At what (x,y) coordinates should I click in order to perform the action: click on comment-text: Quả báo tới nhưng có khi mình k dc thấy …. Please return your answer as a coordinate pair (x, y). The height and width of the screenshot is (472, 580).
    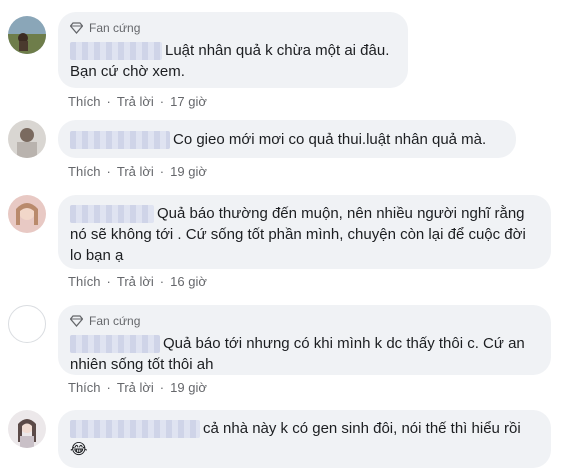
    Looking at the image, I should click on (304, 354).